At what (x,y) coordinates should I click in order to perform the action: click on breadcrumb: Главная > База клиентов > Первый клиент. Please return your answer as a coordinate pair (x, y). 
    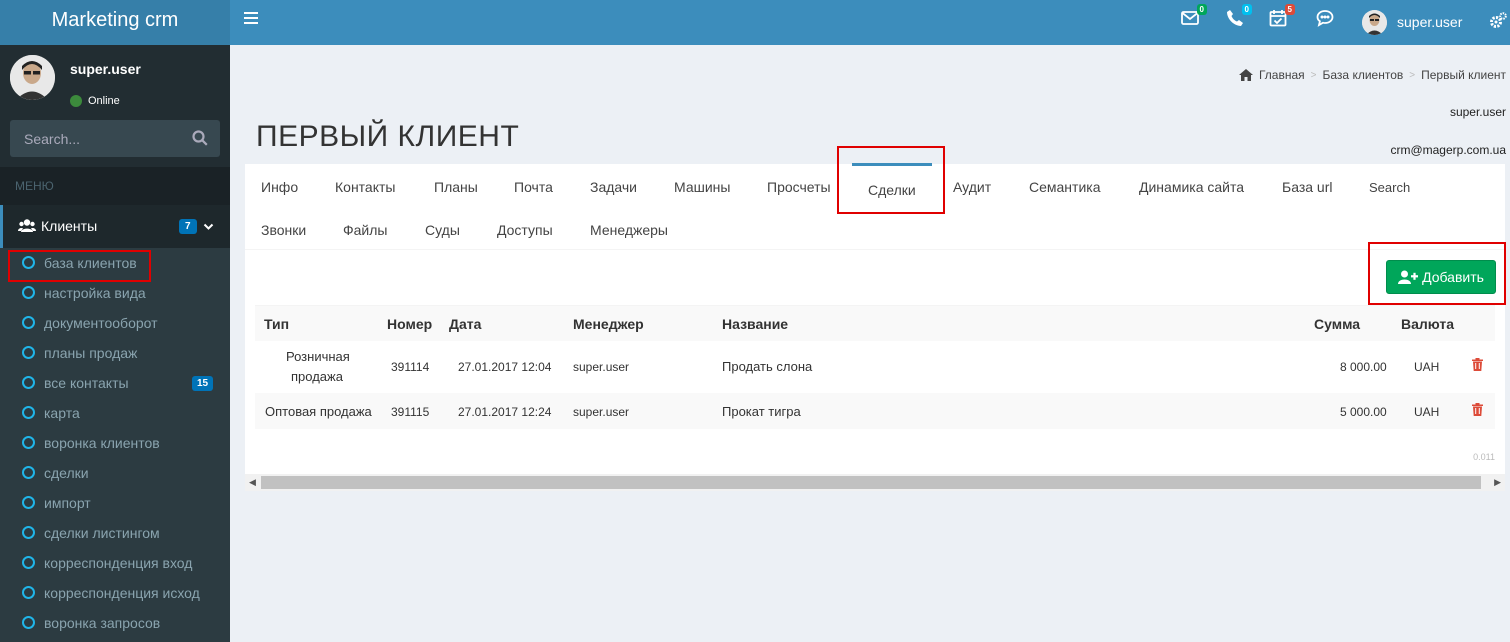
    Looking at the image, I should click on (1372, 75).